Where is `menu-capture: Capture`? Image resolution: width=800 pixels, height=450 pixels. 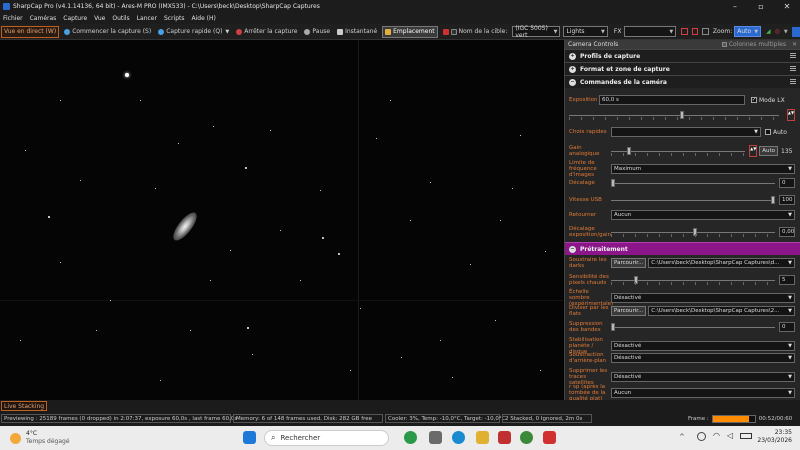
menu-capture: Capture is located at coordinates (75, 18).